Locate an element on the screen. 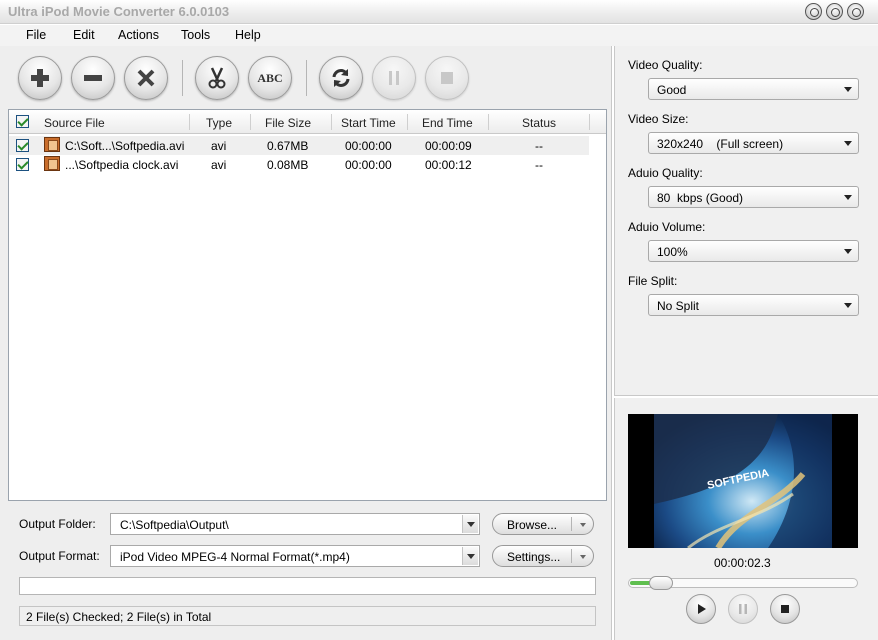 The width and height of the screenshot is (878, 640). column-end-time: End Time is located at coordinates (447, 123).